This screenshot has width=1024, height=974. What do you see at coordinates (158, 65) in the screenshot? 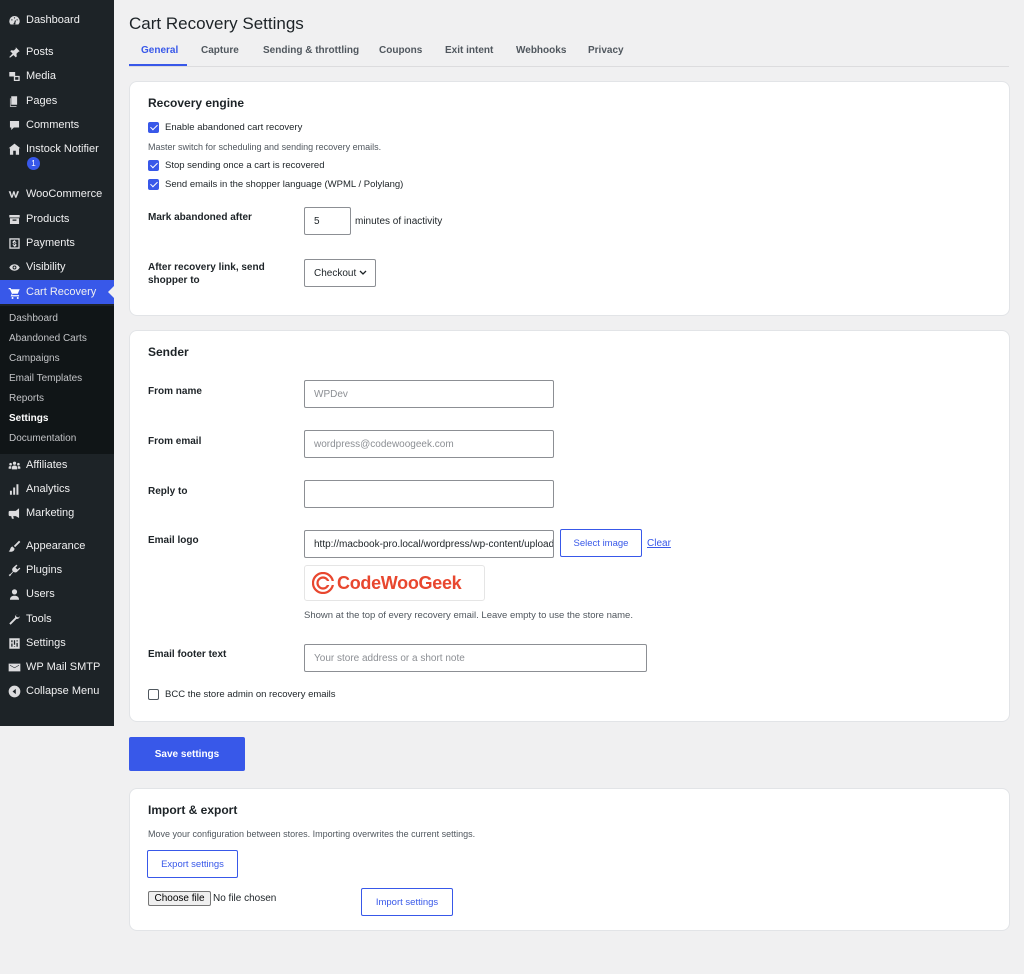
I see `active-tab-indicator` at bounding box center [158, 65].